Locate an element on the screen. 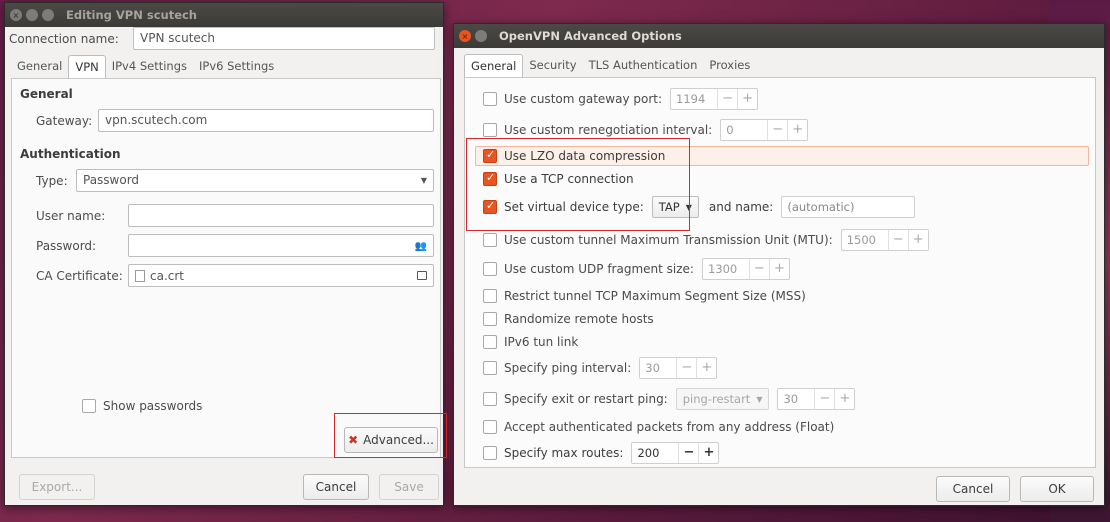 This screenshot has height=522, width=1110. reneg-value: 0 is located at coordinates (730, 130).